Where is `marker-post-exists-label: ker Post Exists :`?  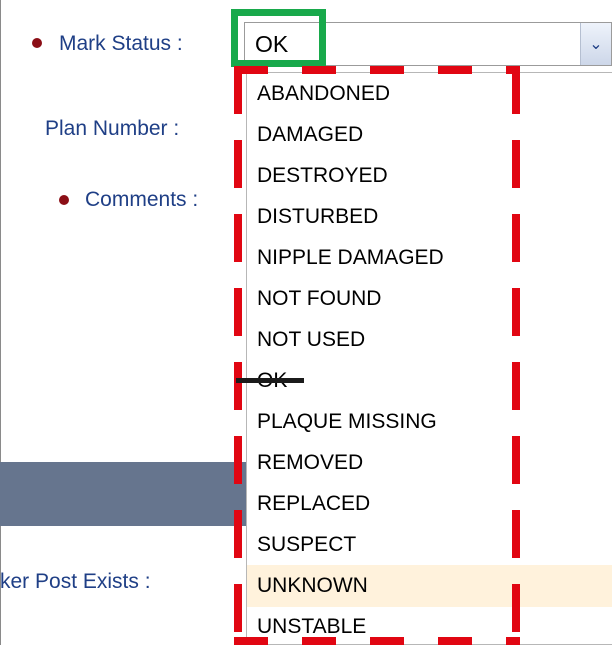 marker-post-exists-label: ker Post Exists : is located at coordinates (75, 581).